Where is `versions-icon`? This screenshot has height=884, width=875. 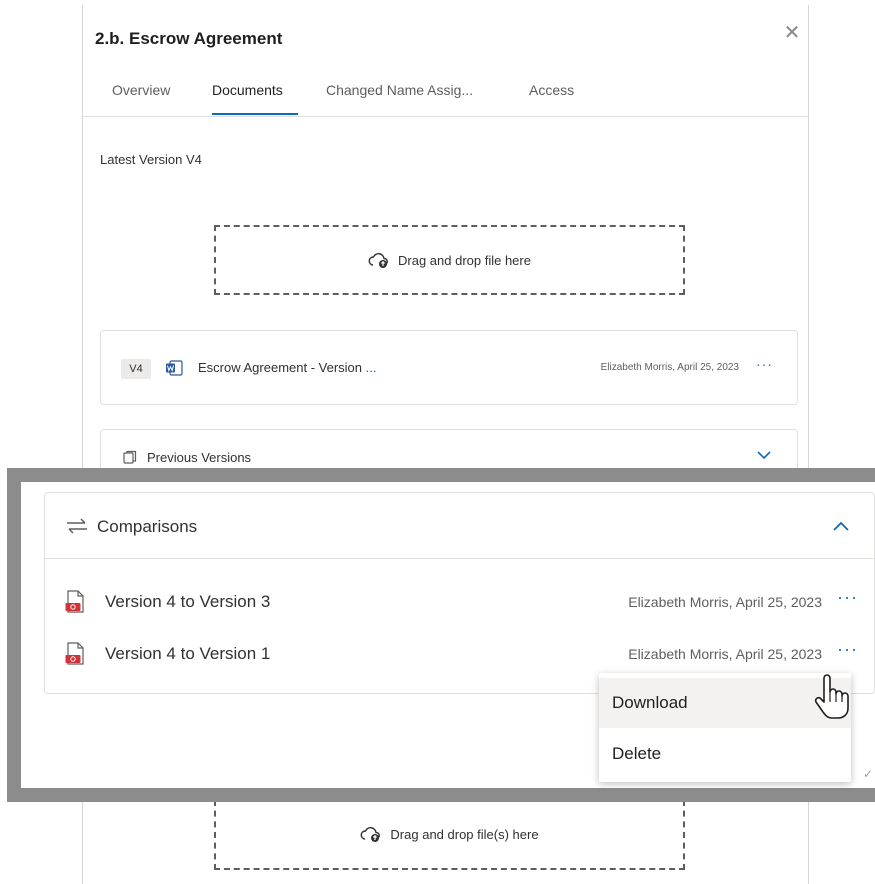
versions-icon is located at coordinates (130, 457).